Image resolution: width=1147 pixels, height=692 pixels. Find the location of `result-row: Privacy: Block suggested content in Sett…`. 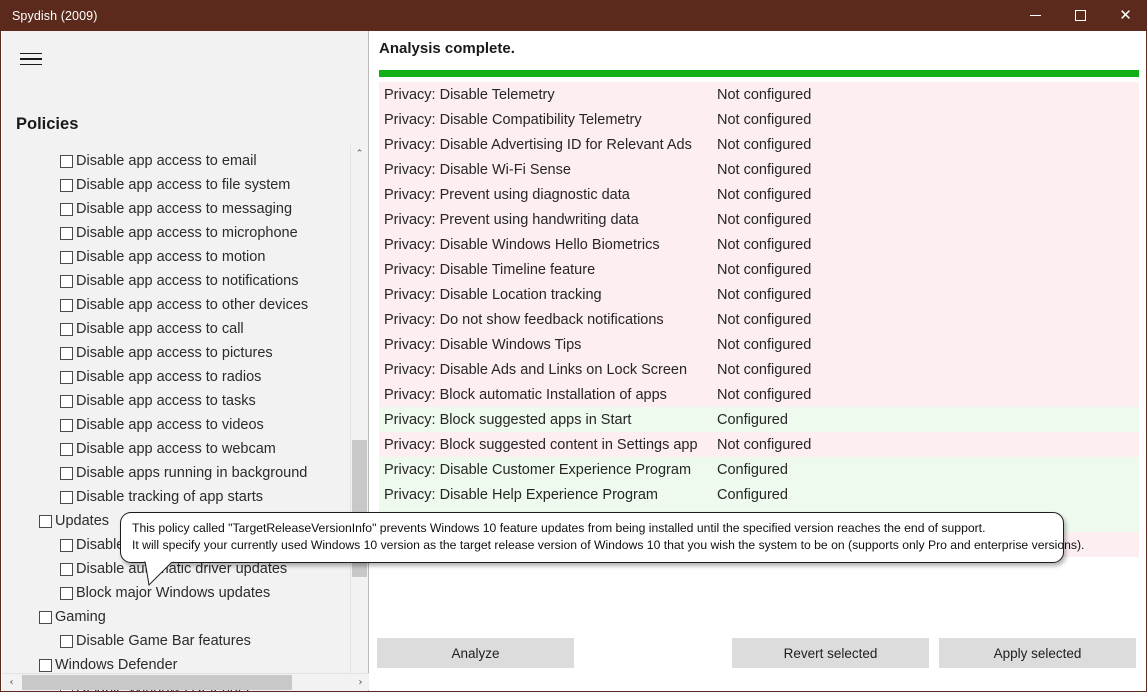

result-row: Privacy: Block suggested content in Sett… is located at coordinates (759, 444).